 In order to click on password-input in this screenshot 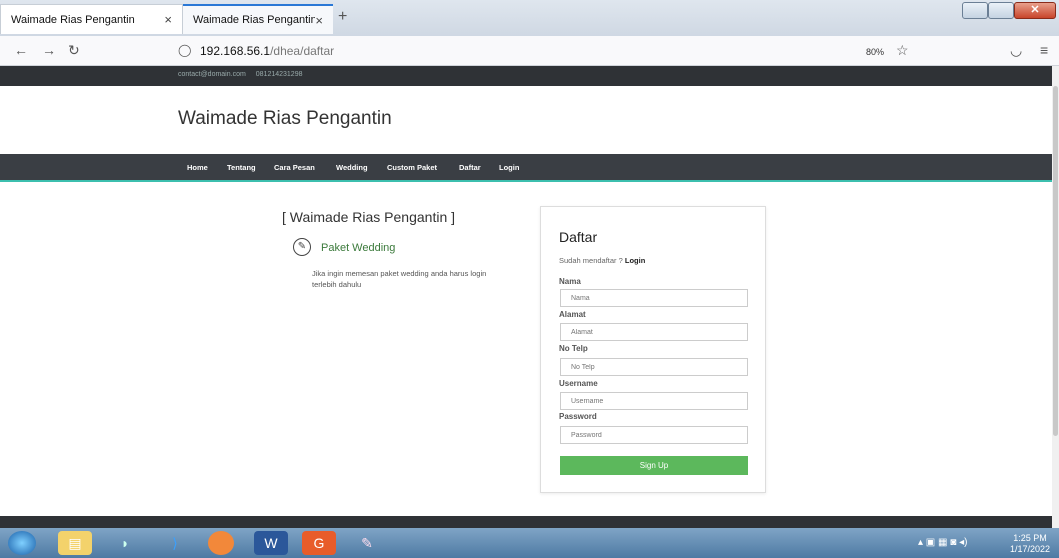, I will do `click(654, 435)`.